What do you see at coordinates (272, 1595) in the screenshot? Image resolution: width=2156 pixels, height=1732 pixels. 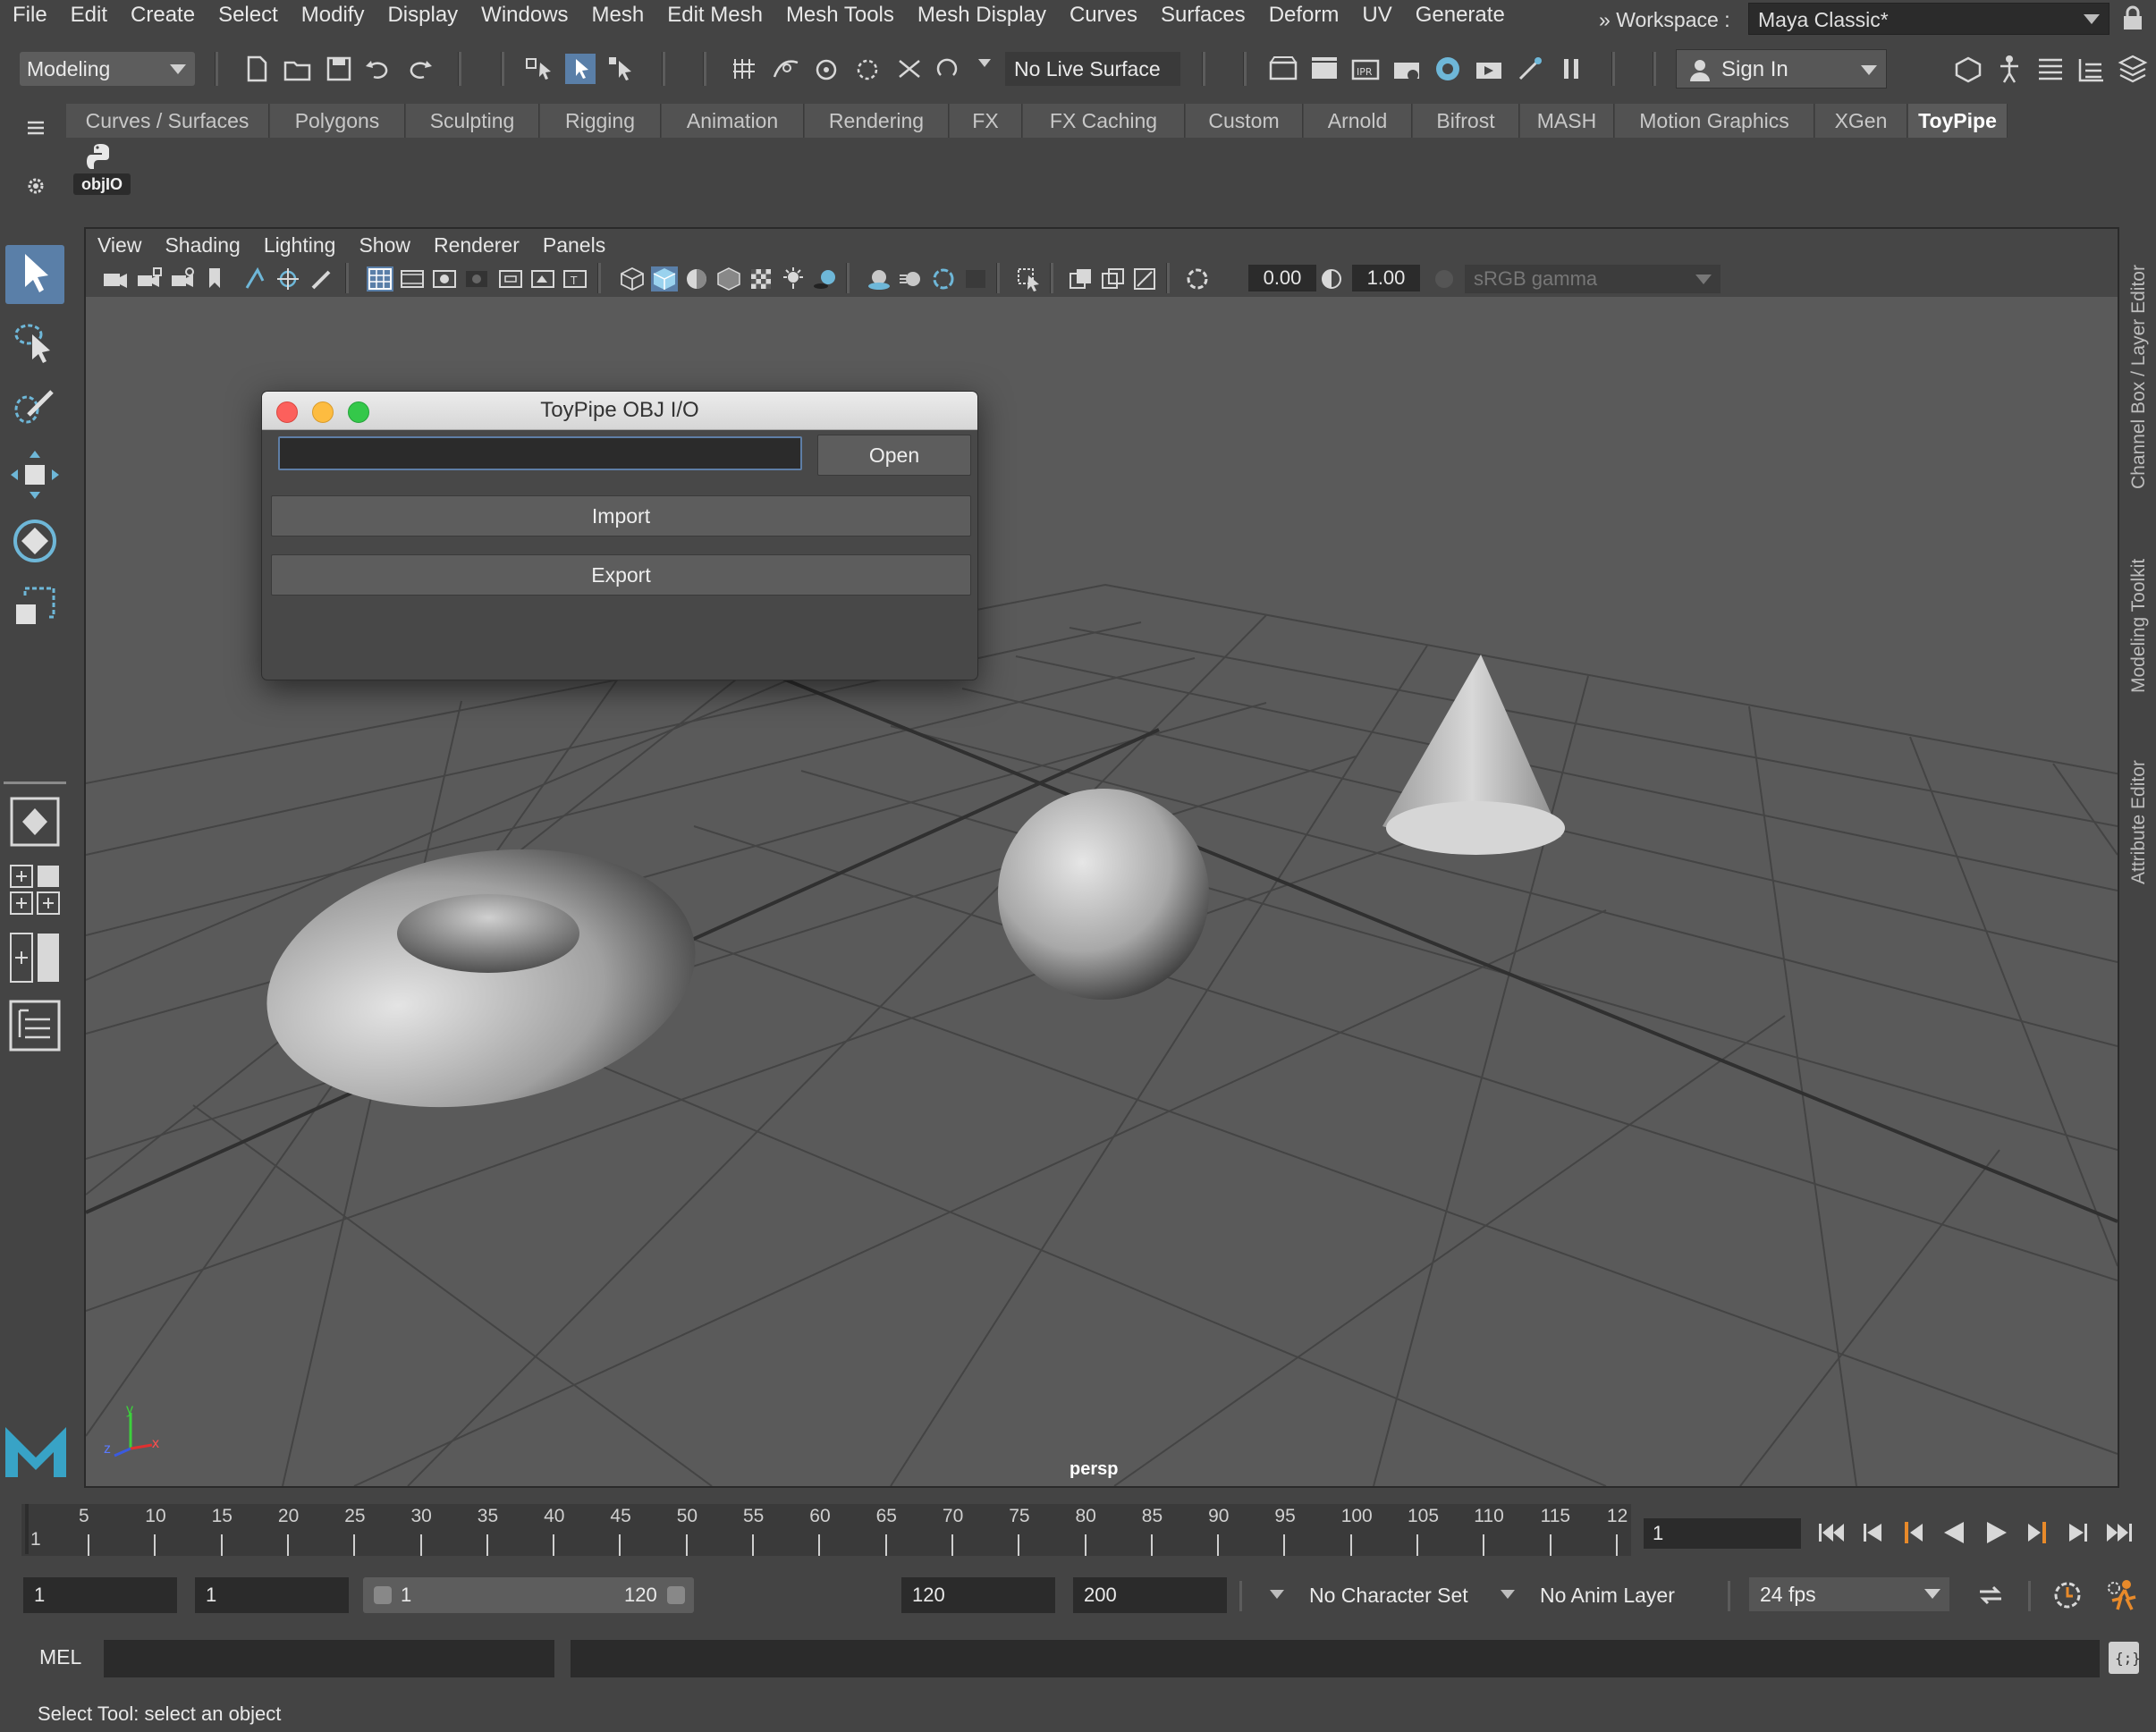 I see `playback-start-field: 1` at bounding box center [272, 1595].